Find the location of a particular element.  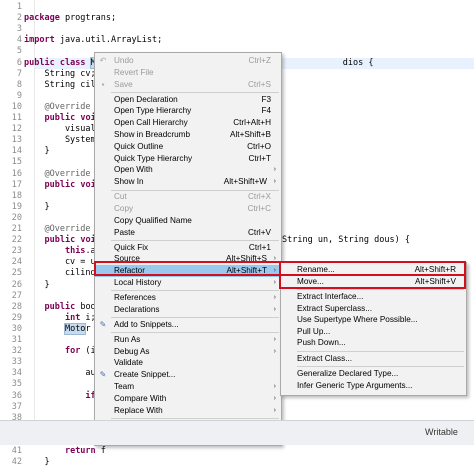

menu-item-team: Team › is located at coordinates (188, 387).